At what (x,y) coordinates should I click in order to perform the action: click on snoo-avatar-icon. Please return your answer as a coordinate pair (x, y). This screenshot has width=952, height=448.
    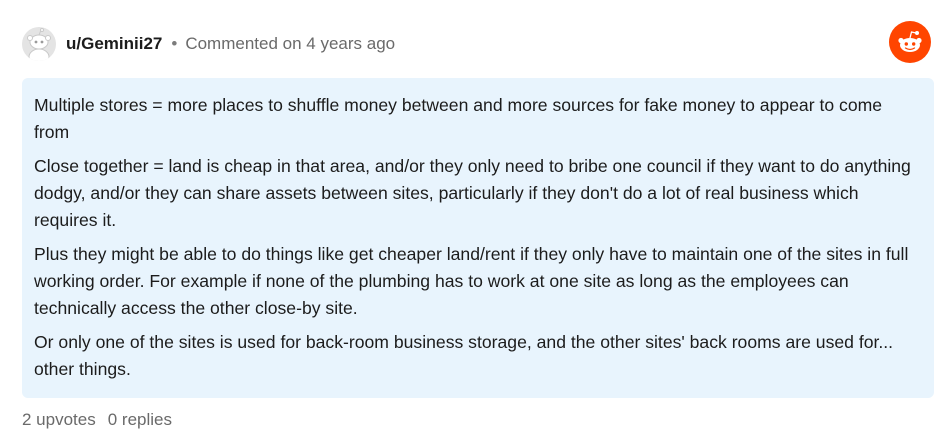
    Looking at the image, I should click on (39, 44).